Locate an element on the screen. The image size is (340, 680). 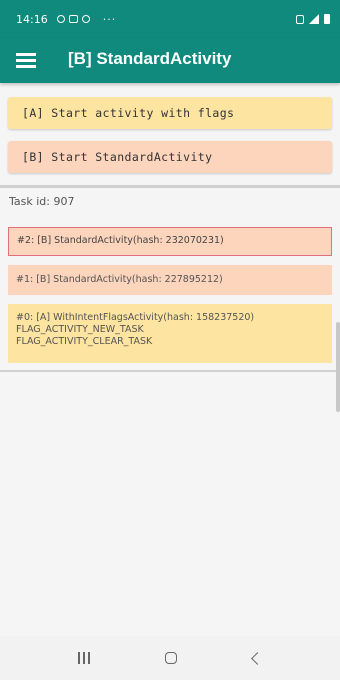
back-icon is located at coordinates (258, 658).